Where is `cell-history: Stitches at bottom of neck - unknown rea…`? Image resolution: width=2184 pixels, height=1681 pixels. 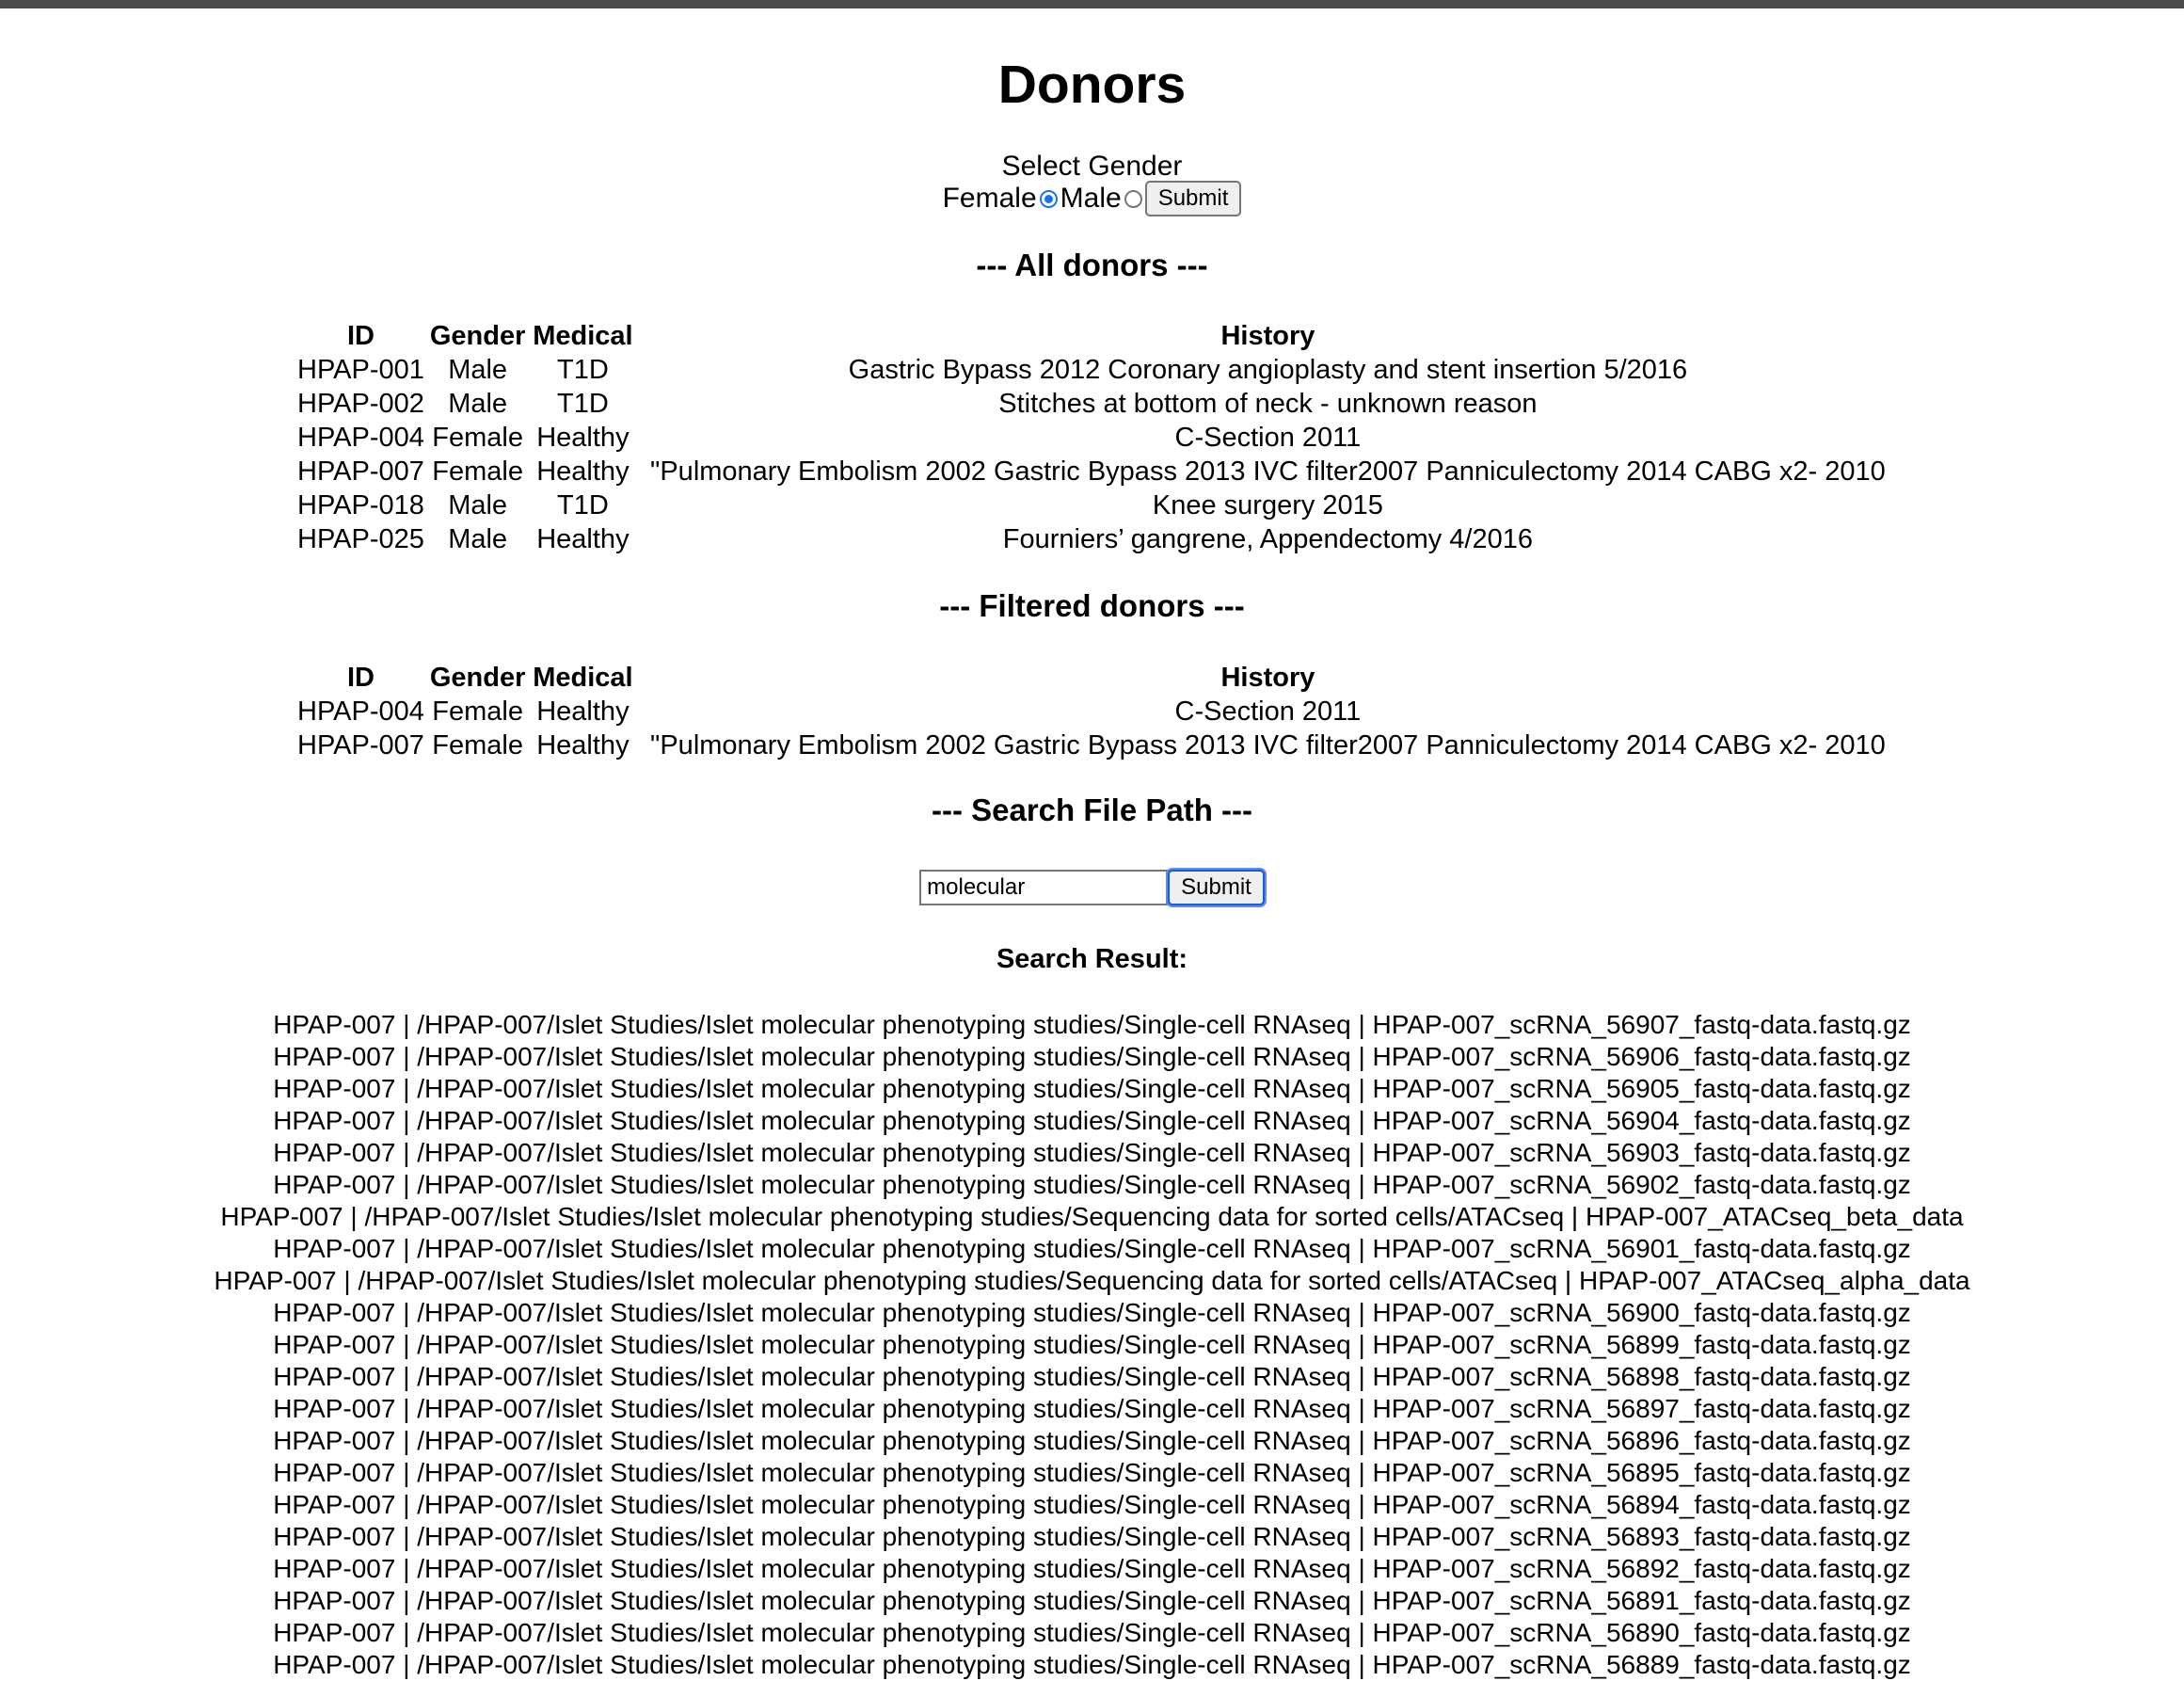
cell-history: Stitches at bottom of neck - unknown rea… is located at coordinates (1268, 404).